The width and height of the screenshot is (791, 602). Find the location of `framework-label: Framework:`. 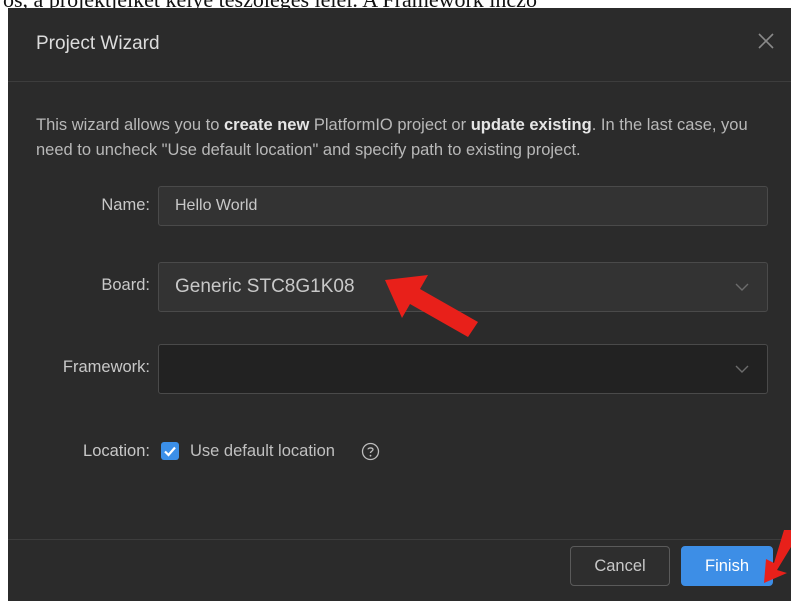

framework-label: Framework: is located at coordinates (106, 367).